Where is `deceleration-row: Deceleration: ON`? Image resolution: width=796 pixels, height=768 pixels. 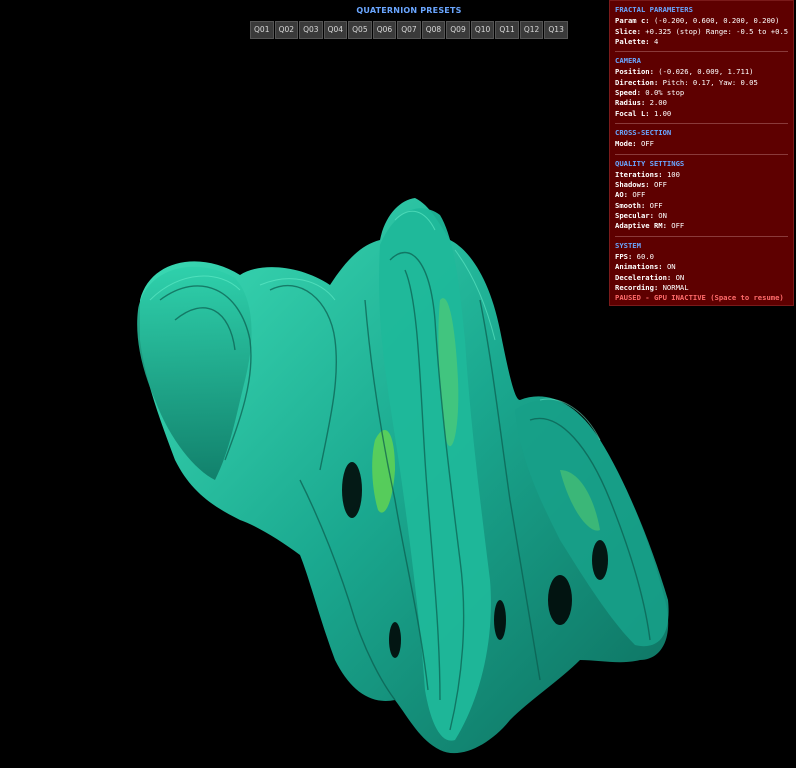 deceleration-row: Deceleration: ON is located at coordinates (701, 278).